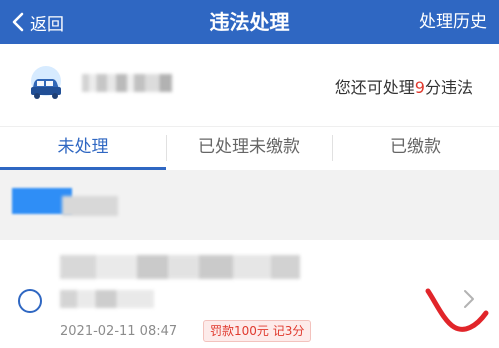 This screenshot has width=499, height=348. Describe the element at coordinates (415, 149) in the screenshot. I see `tab-paid: 已缴款` at that location.